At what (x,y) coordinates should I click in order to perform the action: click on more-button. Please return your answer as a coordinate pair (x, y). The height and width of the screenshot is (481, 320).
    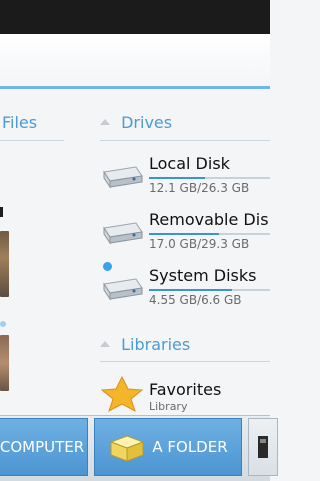
    Looking at the image, I should click on (263, 447).